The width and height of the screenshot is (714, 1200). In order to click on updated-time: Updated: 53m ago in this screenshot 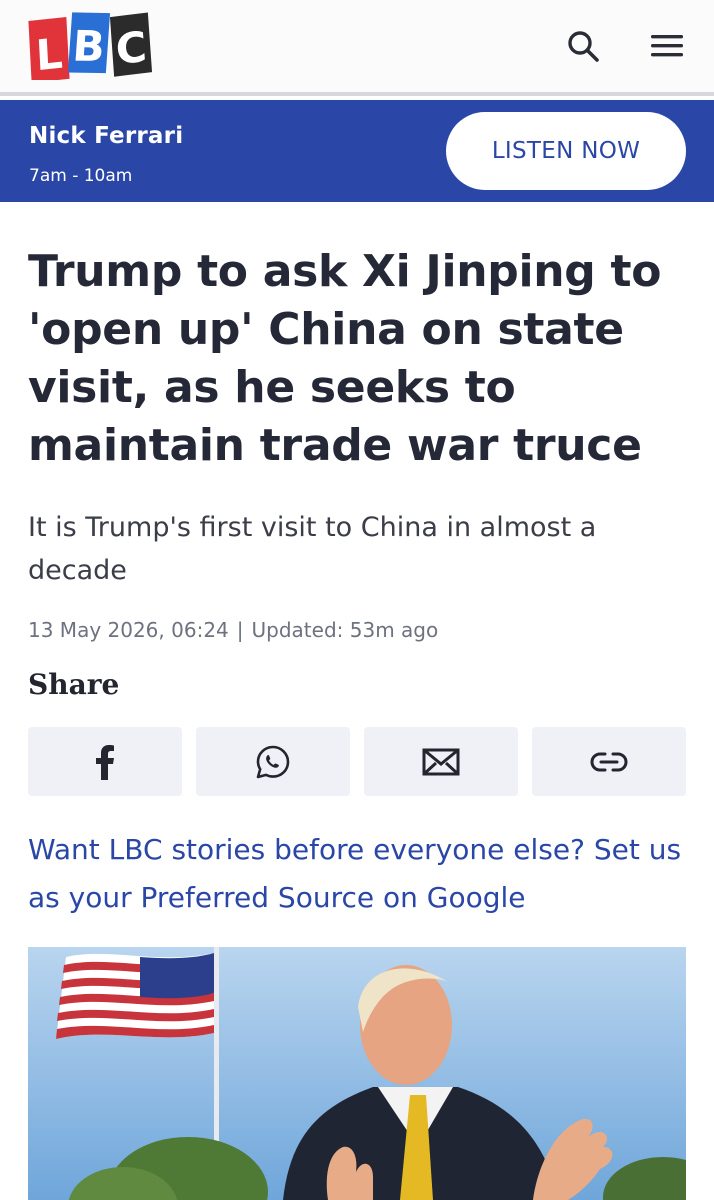, I will do `click(345, 630)`.